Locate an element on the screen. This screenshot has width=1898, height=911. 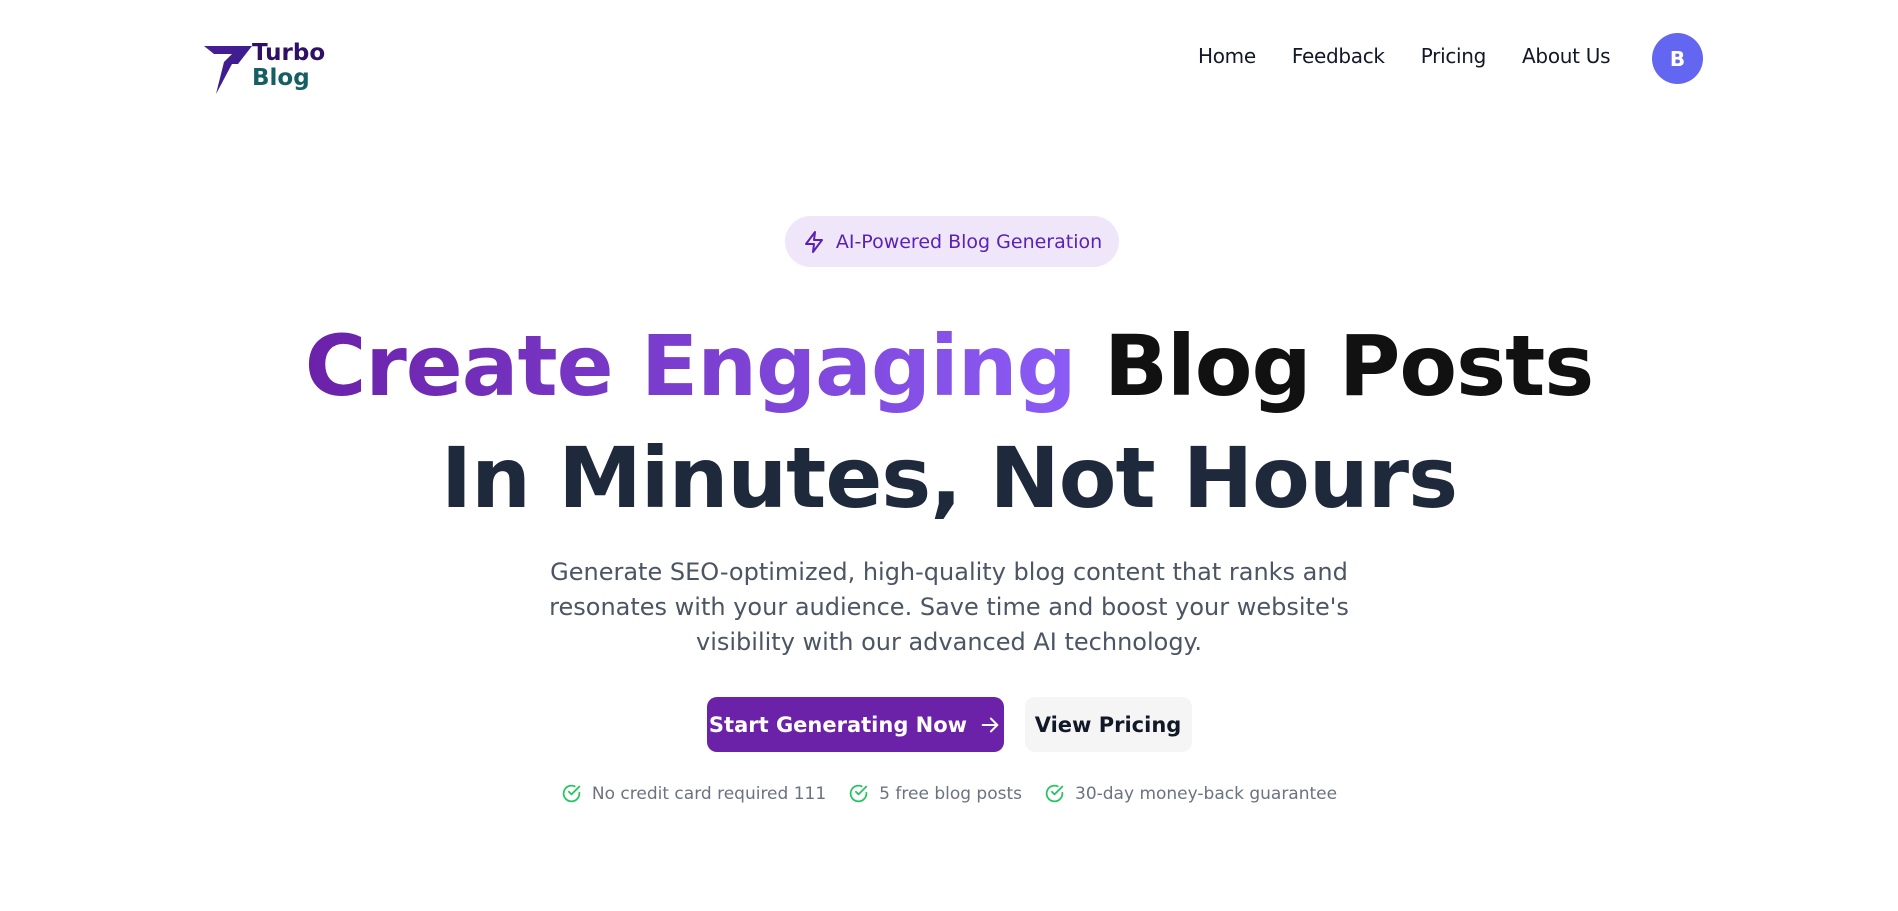
brand-name: Turbo Blog is located at coordinates (288, 66).